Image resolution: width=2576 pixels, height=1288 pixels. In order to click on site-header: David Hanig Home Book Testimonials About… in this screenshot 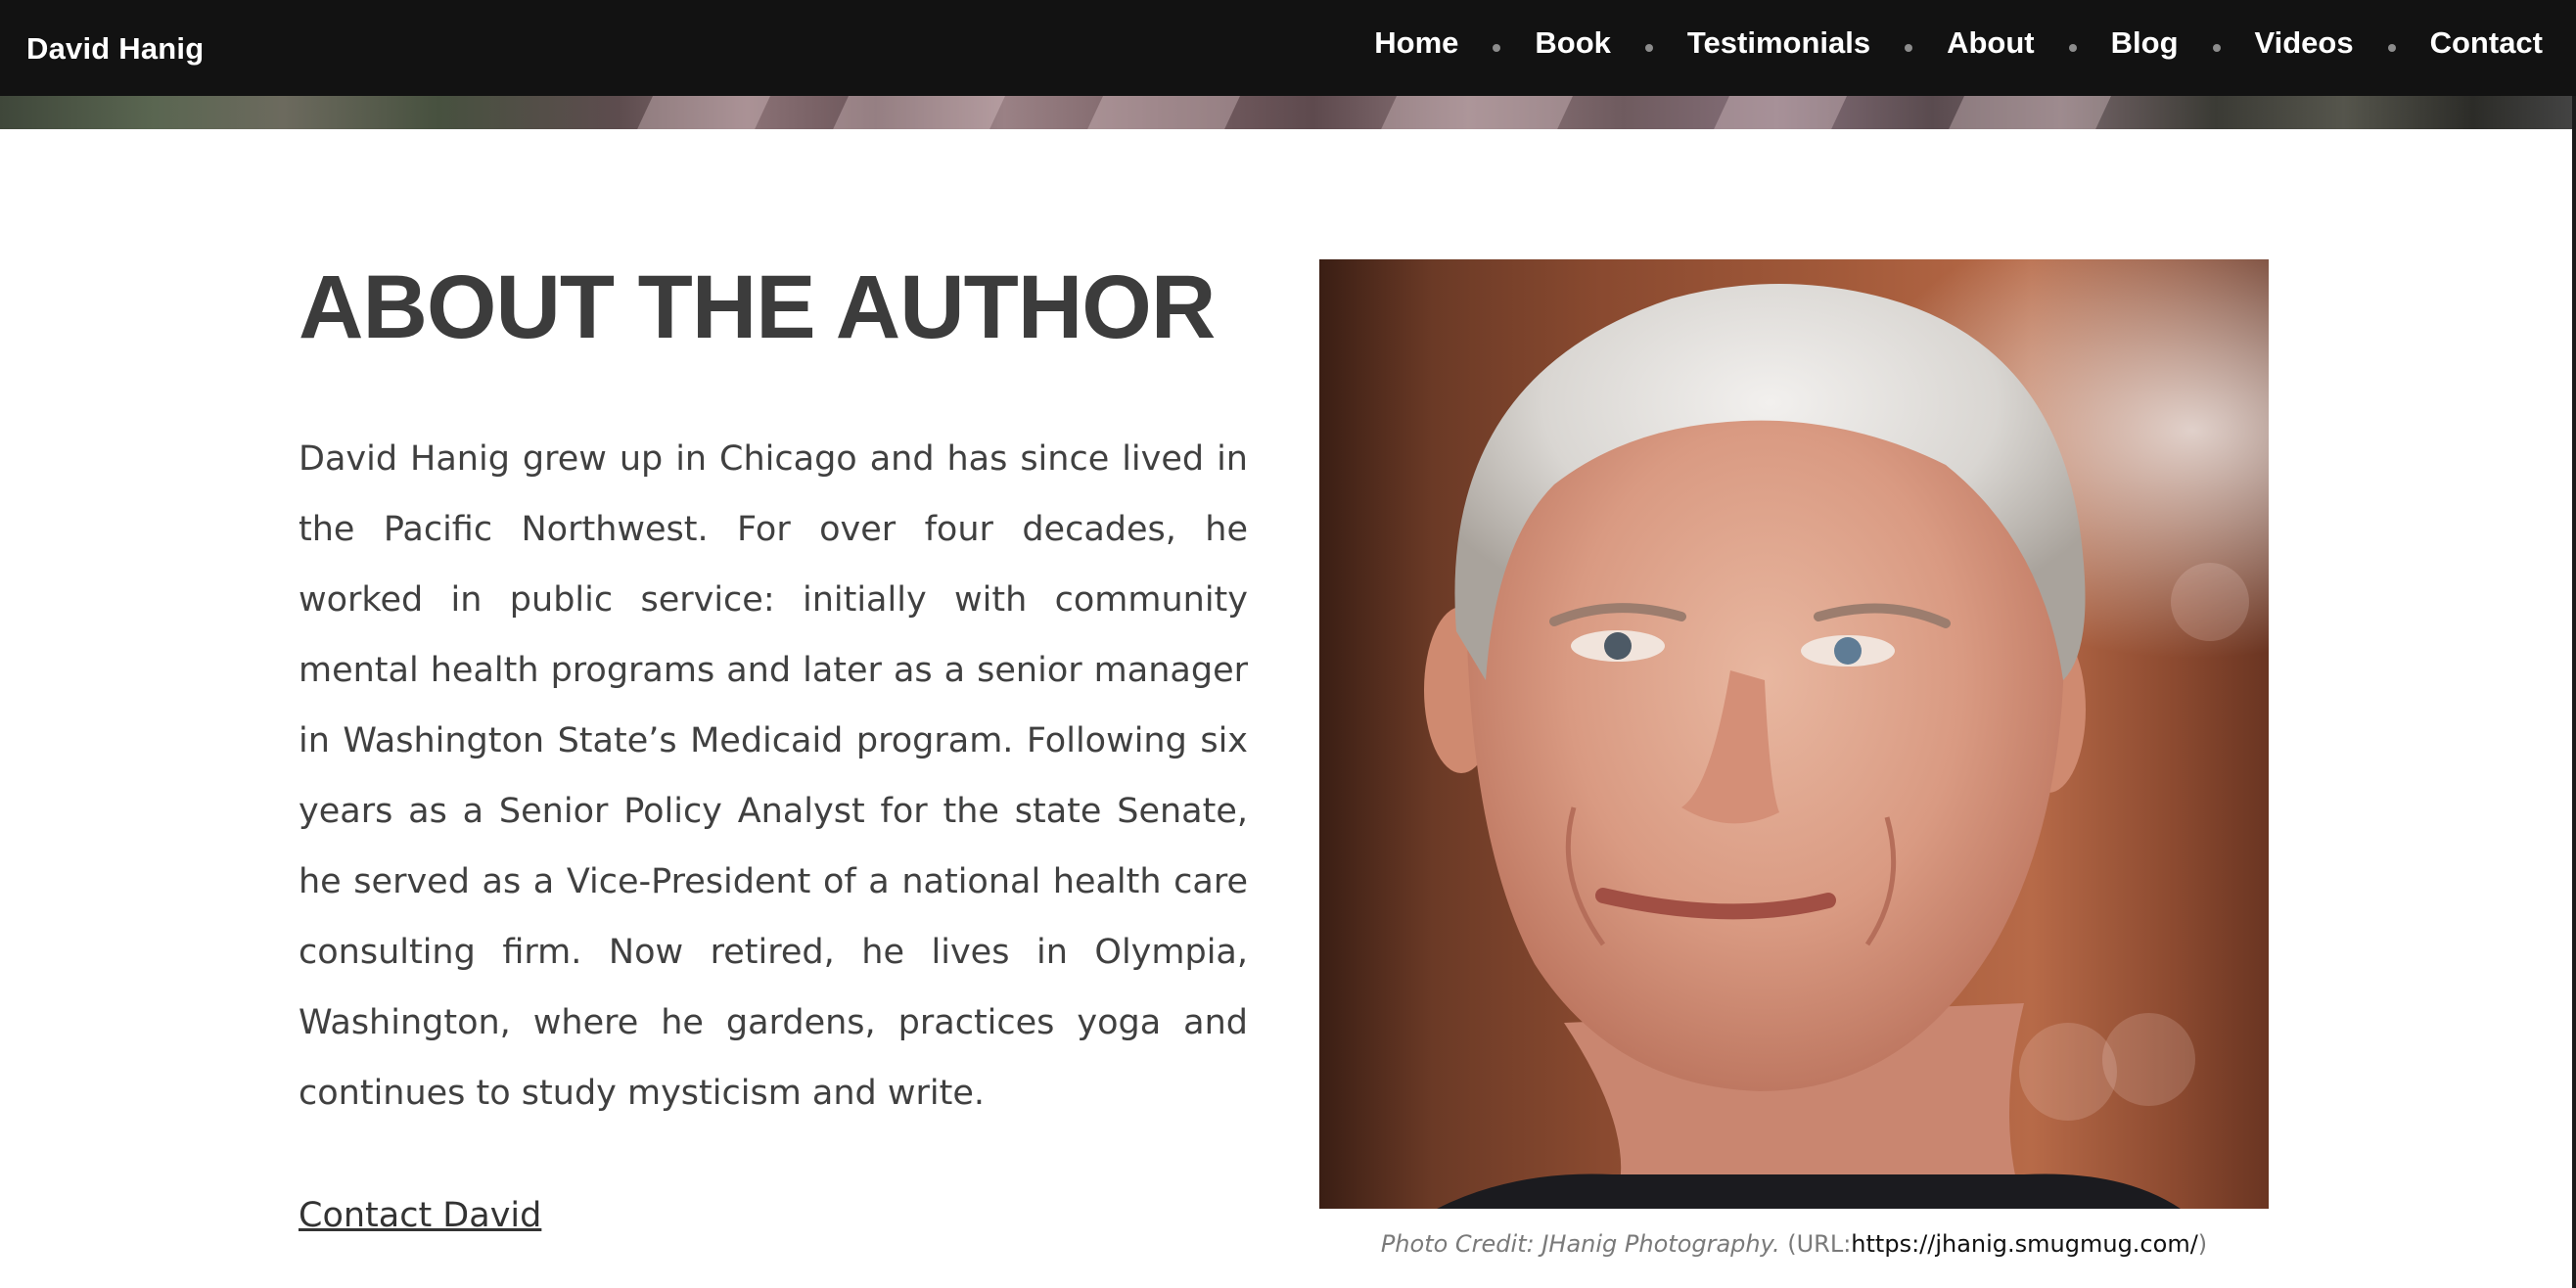, I will do `click(1288, 48)`.